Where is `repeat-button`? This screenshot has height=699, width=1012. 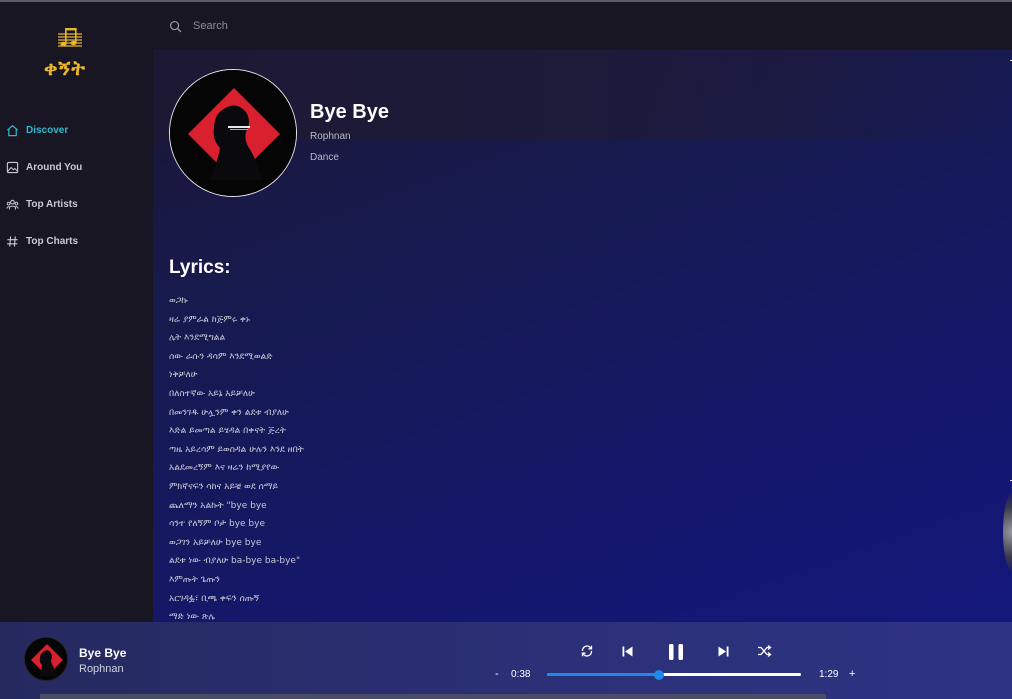
repeat-button is located at coordinates (587, 651).